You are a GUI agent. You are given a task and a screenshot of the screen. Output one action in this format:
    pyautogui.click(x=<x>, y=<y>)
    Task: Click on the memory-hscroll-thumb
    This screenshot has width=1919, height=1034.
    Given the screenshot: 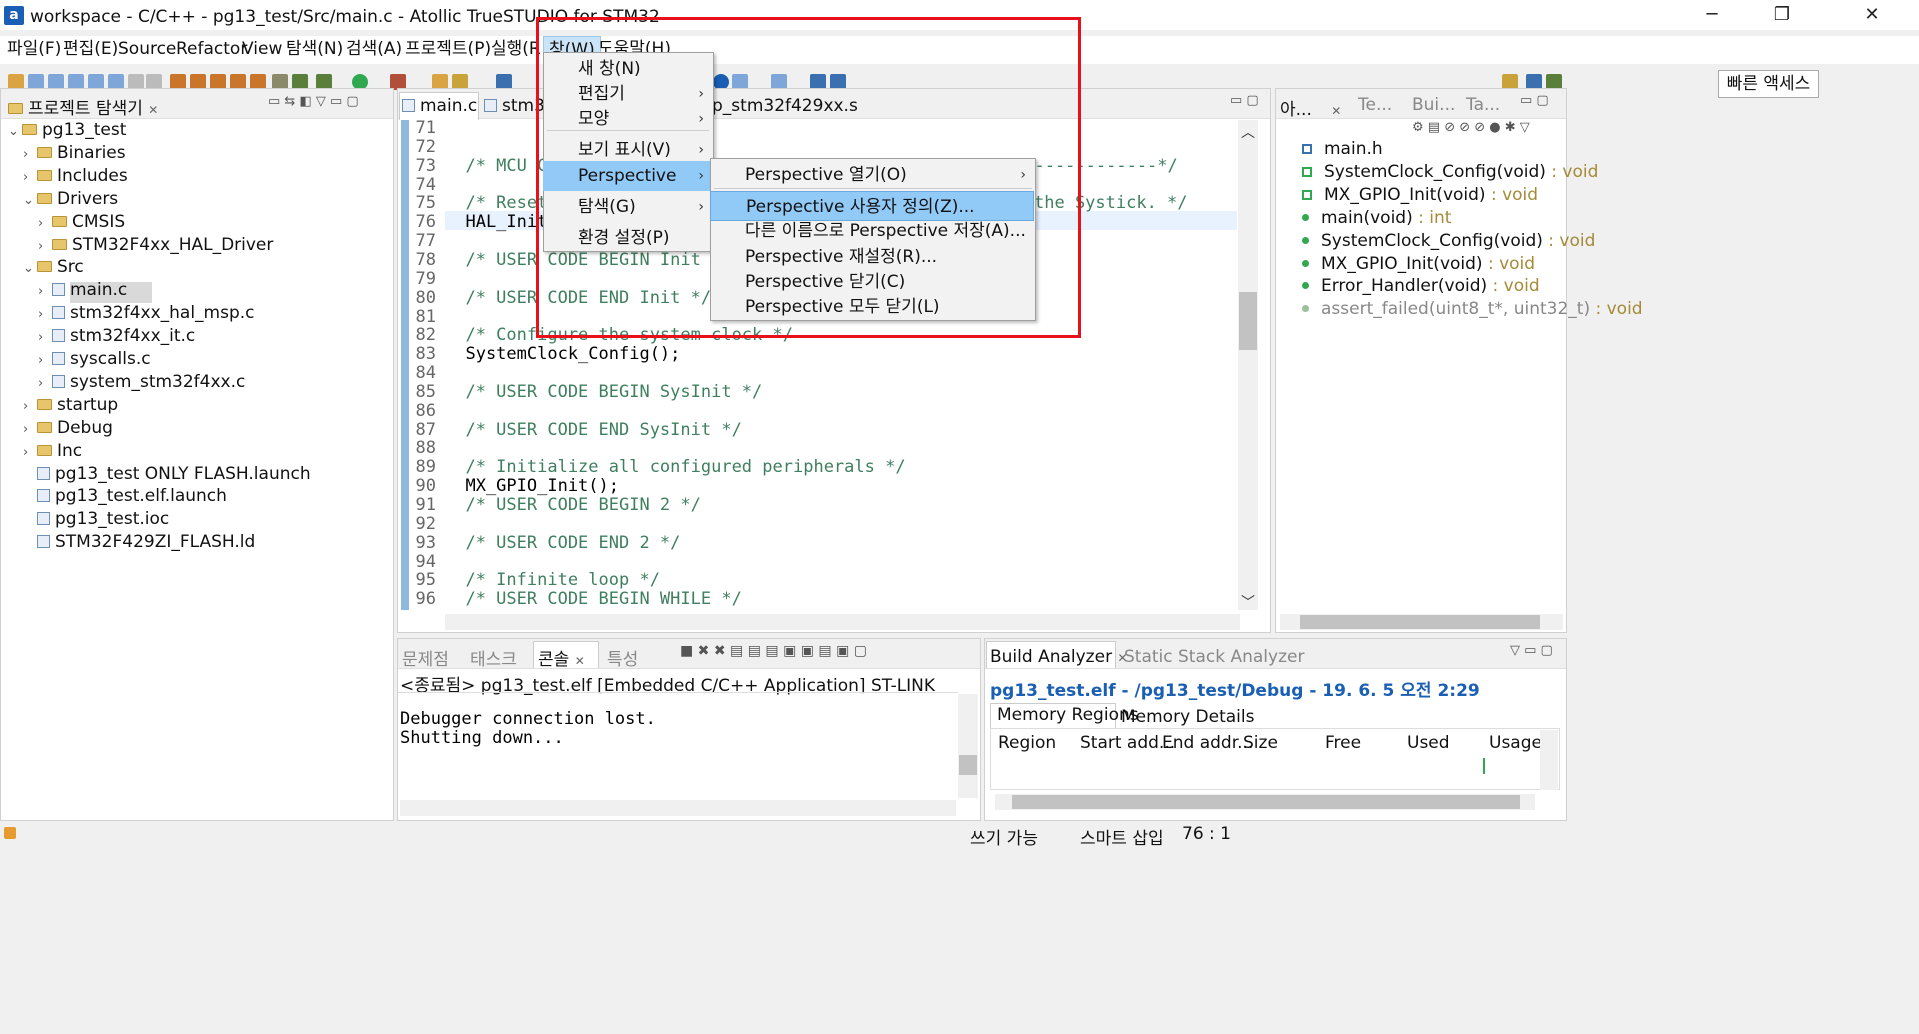 What is the action you would take?
    pyautogui.click(x=1266, y=802)
    